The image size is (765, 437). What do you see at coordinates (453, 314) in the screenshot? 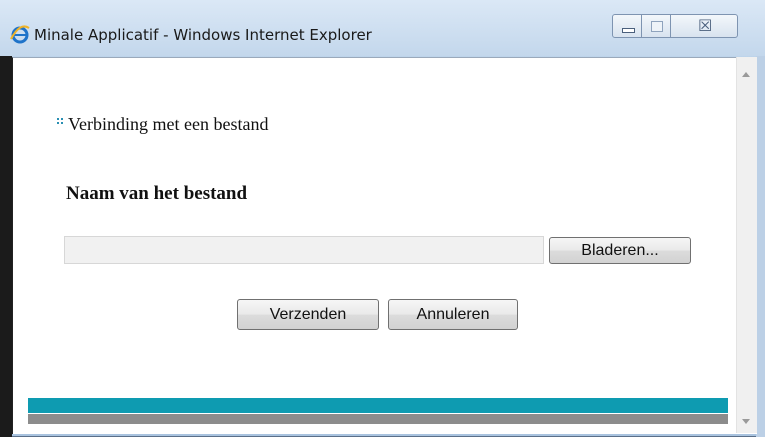
I see `cancel-button: Annuleren` at bounding box center [453, 314].